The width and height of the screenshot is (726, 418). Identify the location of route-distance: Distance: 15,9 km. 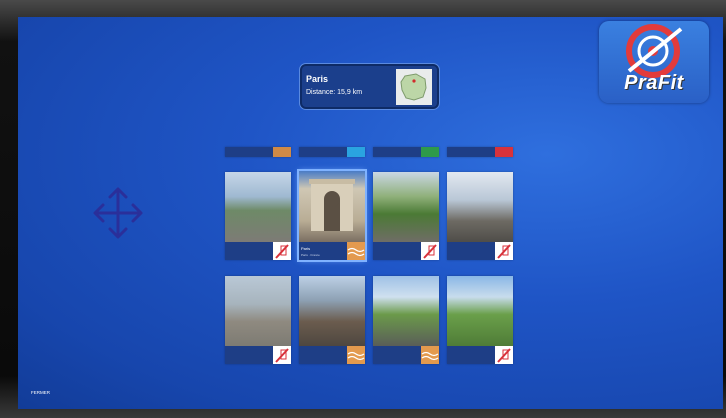
(334, 92).